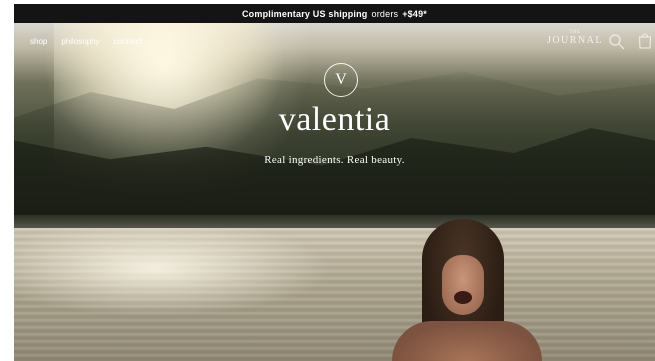  Describe the element at coordinates (38, 41) in the screenshot. I see `nav-item-shop: shop` at that location.